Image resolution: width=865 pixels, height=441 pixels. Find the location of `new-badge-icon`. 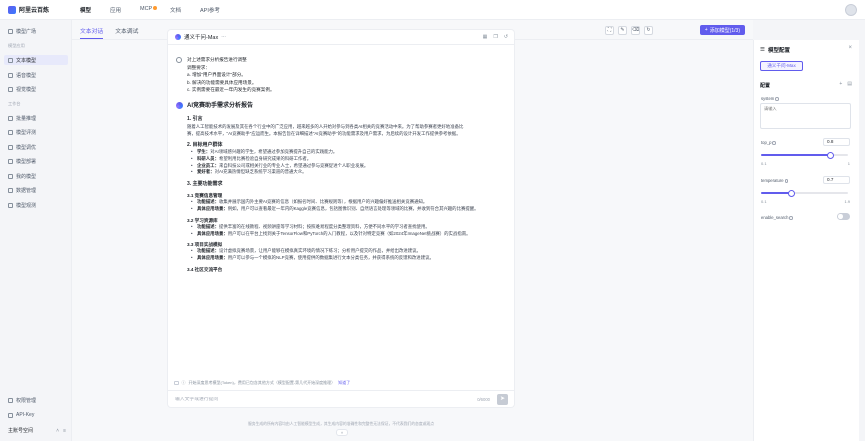

new-badge-icon is located at coordinates (155, 8).